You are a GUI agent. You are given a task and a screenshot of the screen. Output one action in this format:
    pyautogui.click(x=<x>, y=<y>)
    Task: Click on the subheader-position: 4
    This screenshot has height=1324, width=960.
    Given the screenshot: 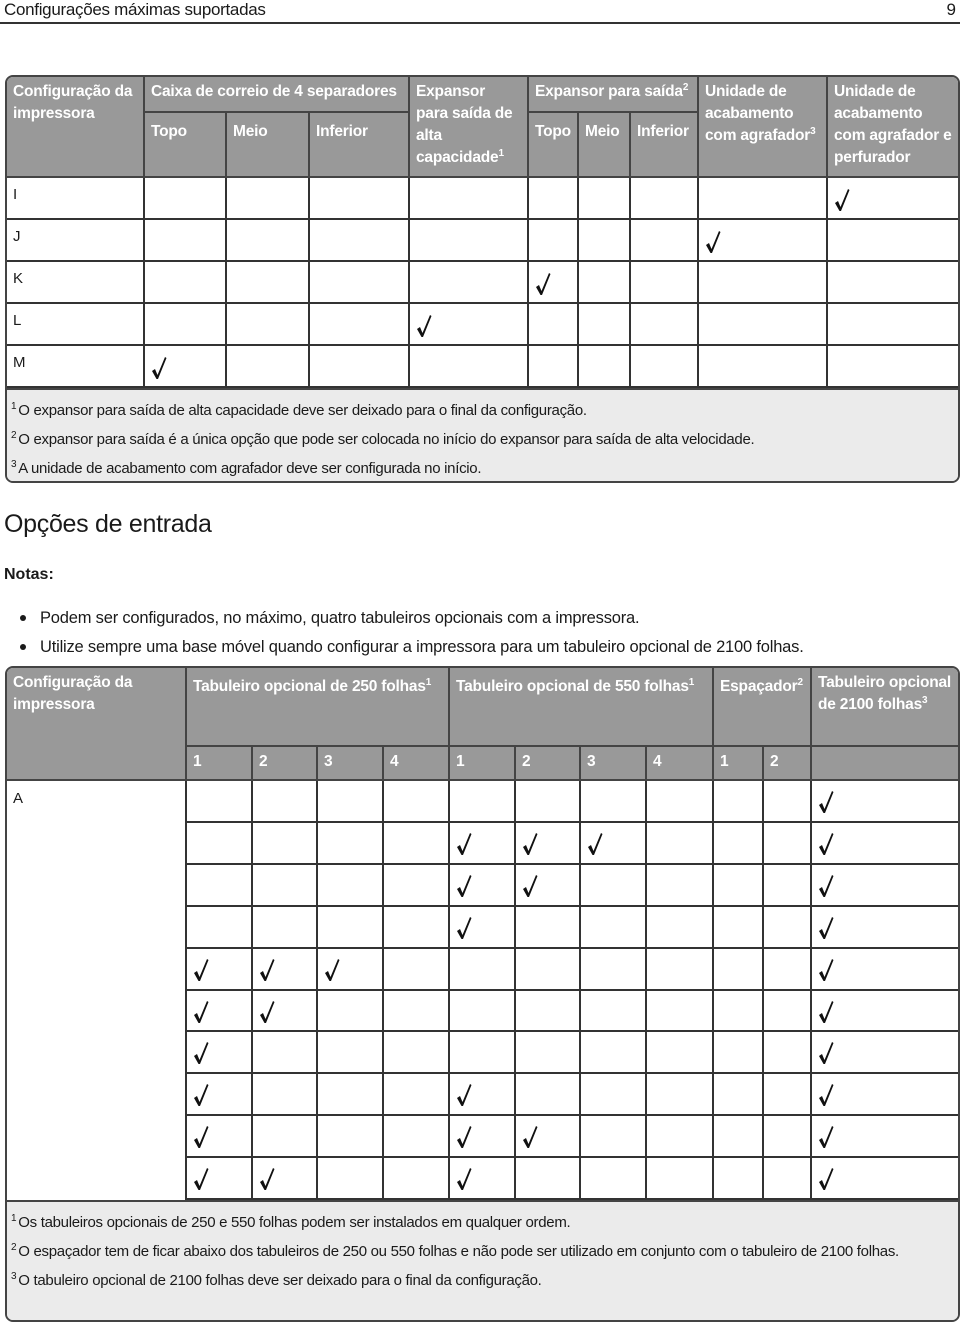 What is the action you would take?
    pyautogui.click(x=680, y=764)
    